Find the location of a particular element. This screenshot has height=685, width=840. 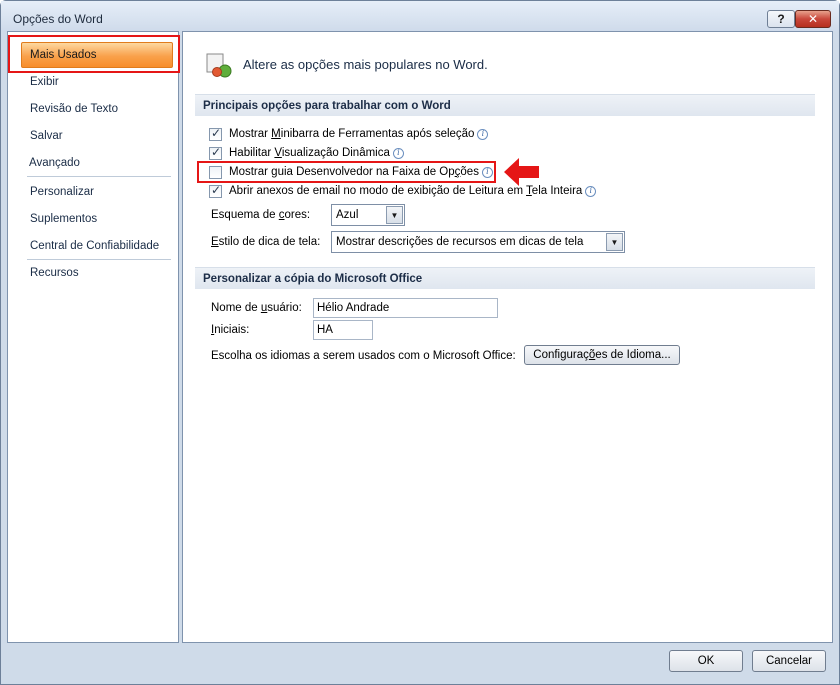

section-title-personalize: Personalizar a cópia do Microsoft Office is located at coordinates (505, 278).